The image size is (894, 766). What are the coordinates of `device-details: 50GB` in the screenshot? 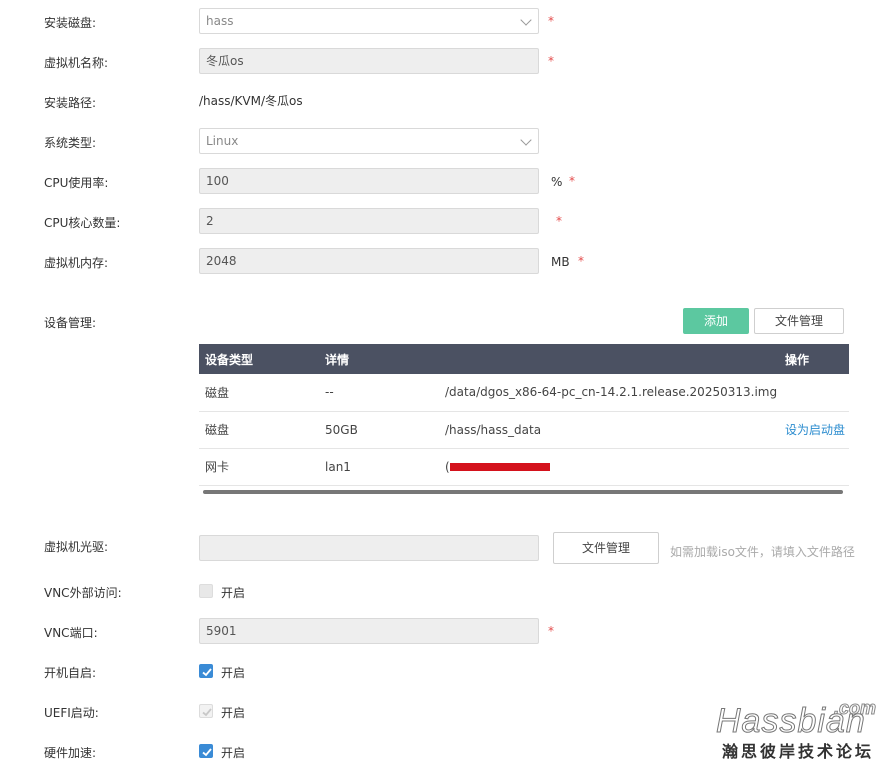 It's located at (379, 430).